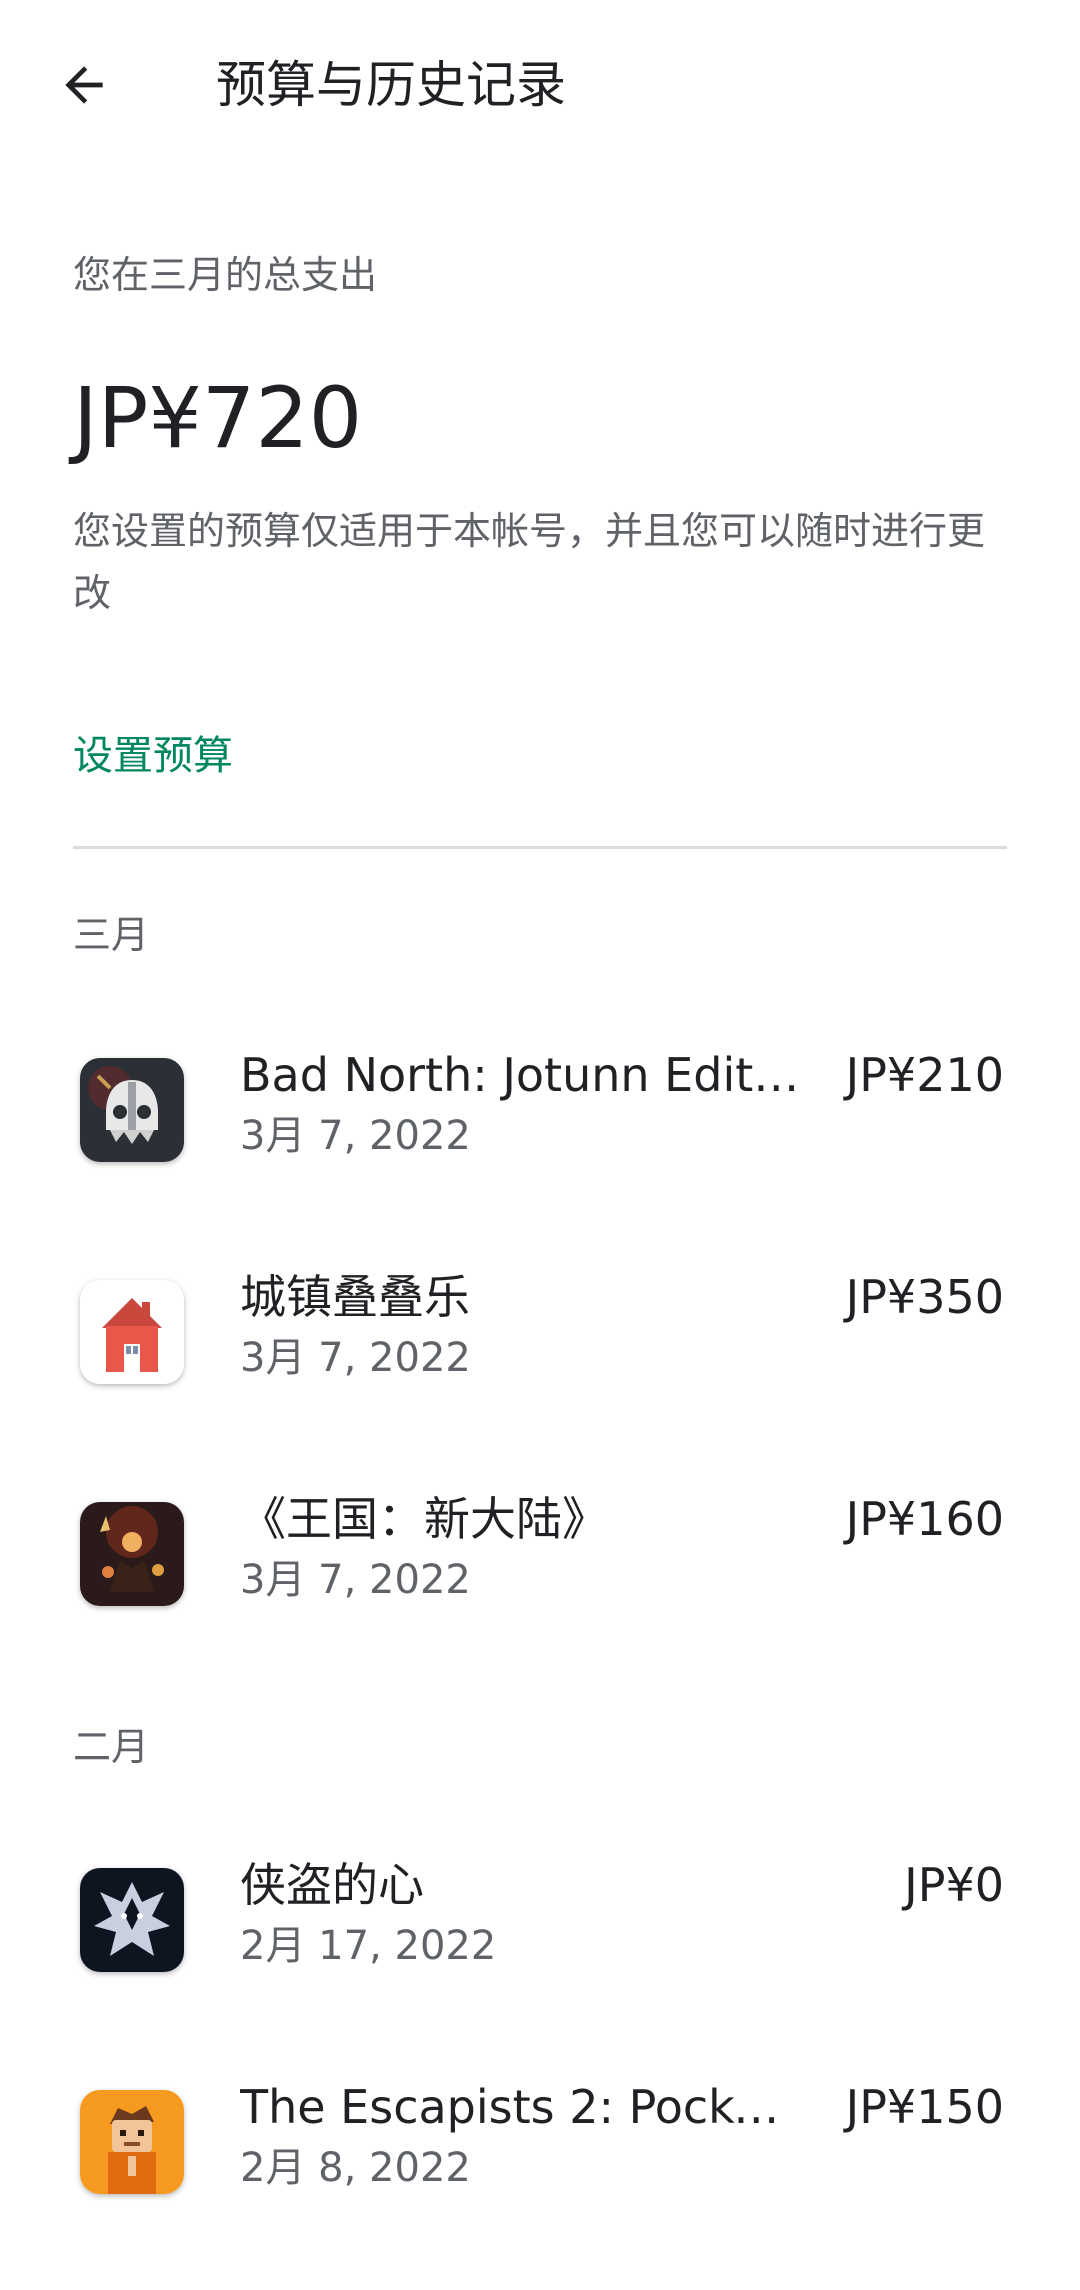  What do you see at coordinates (540, 847) in the screenshot?
I see `divider` at bounding box center [540, 847].